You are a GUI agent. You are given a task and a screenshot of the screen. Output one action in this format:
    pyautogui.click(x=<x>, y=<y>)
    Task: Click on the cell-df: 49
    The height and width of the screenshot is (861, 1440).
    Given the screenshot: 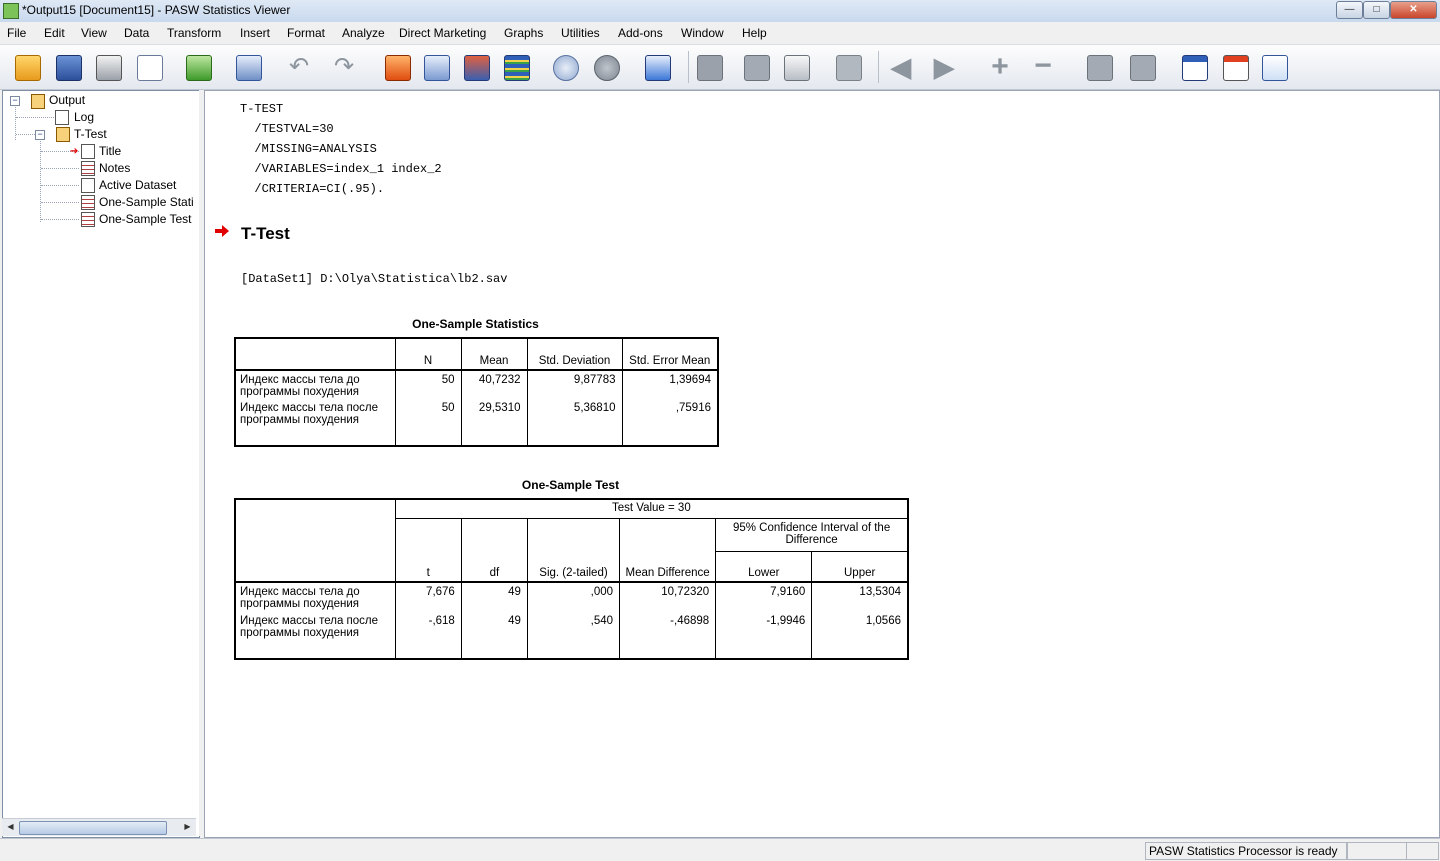 What is the action you would take?
    pyautogui.click(x=494, y=598)
    